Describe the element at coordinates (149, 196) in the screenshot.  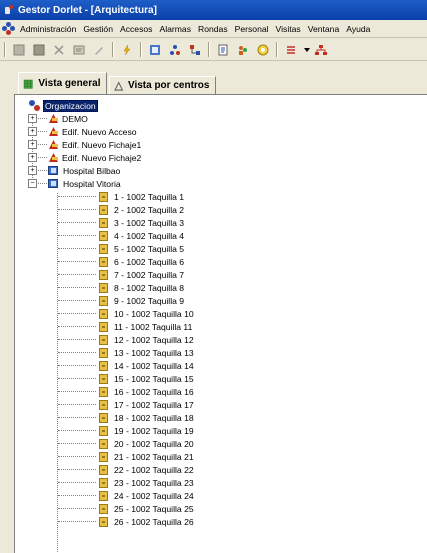
I see `locker-label: 1 - 1002 Taquilla 1` at that location.